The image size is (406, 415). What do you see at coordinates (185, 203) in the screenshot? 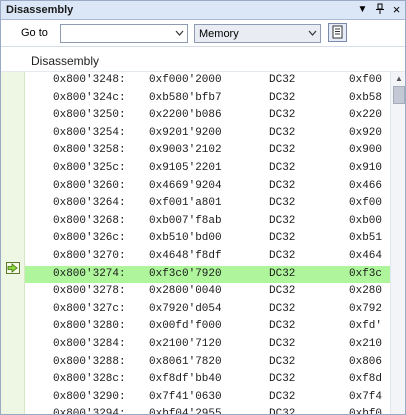
I see `row-code: 0xf001'a801` at bounding box center [185, 203].